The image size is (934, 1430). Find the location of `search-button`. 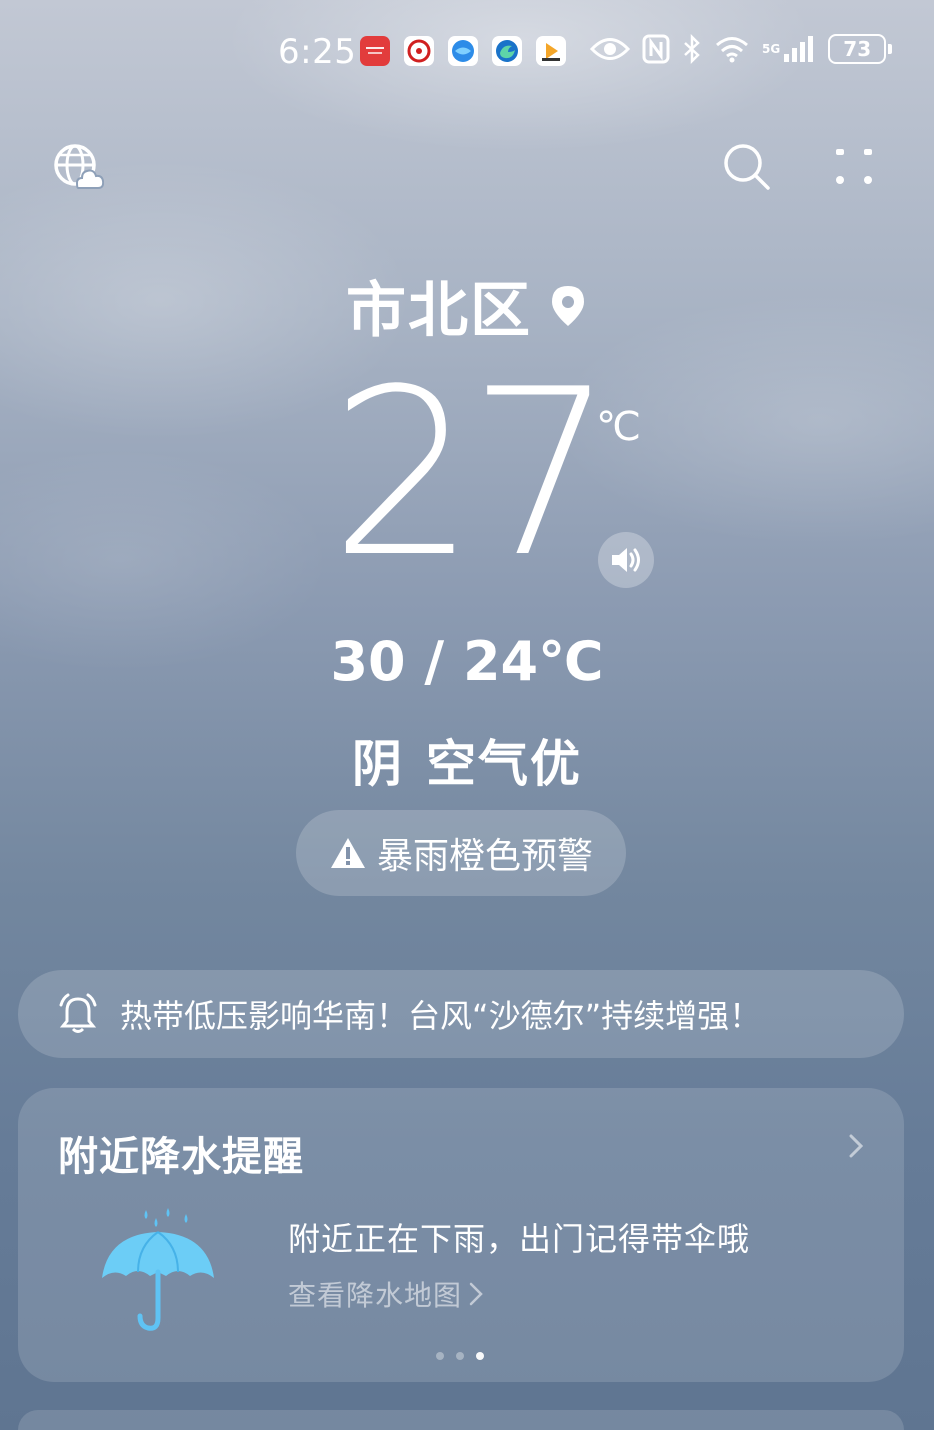

search-button is located at coordinates (747, 167).